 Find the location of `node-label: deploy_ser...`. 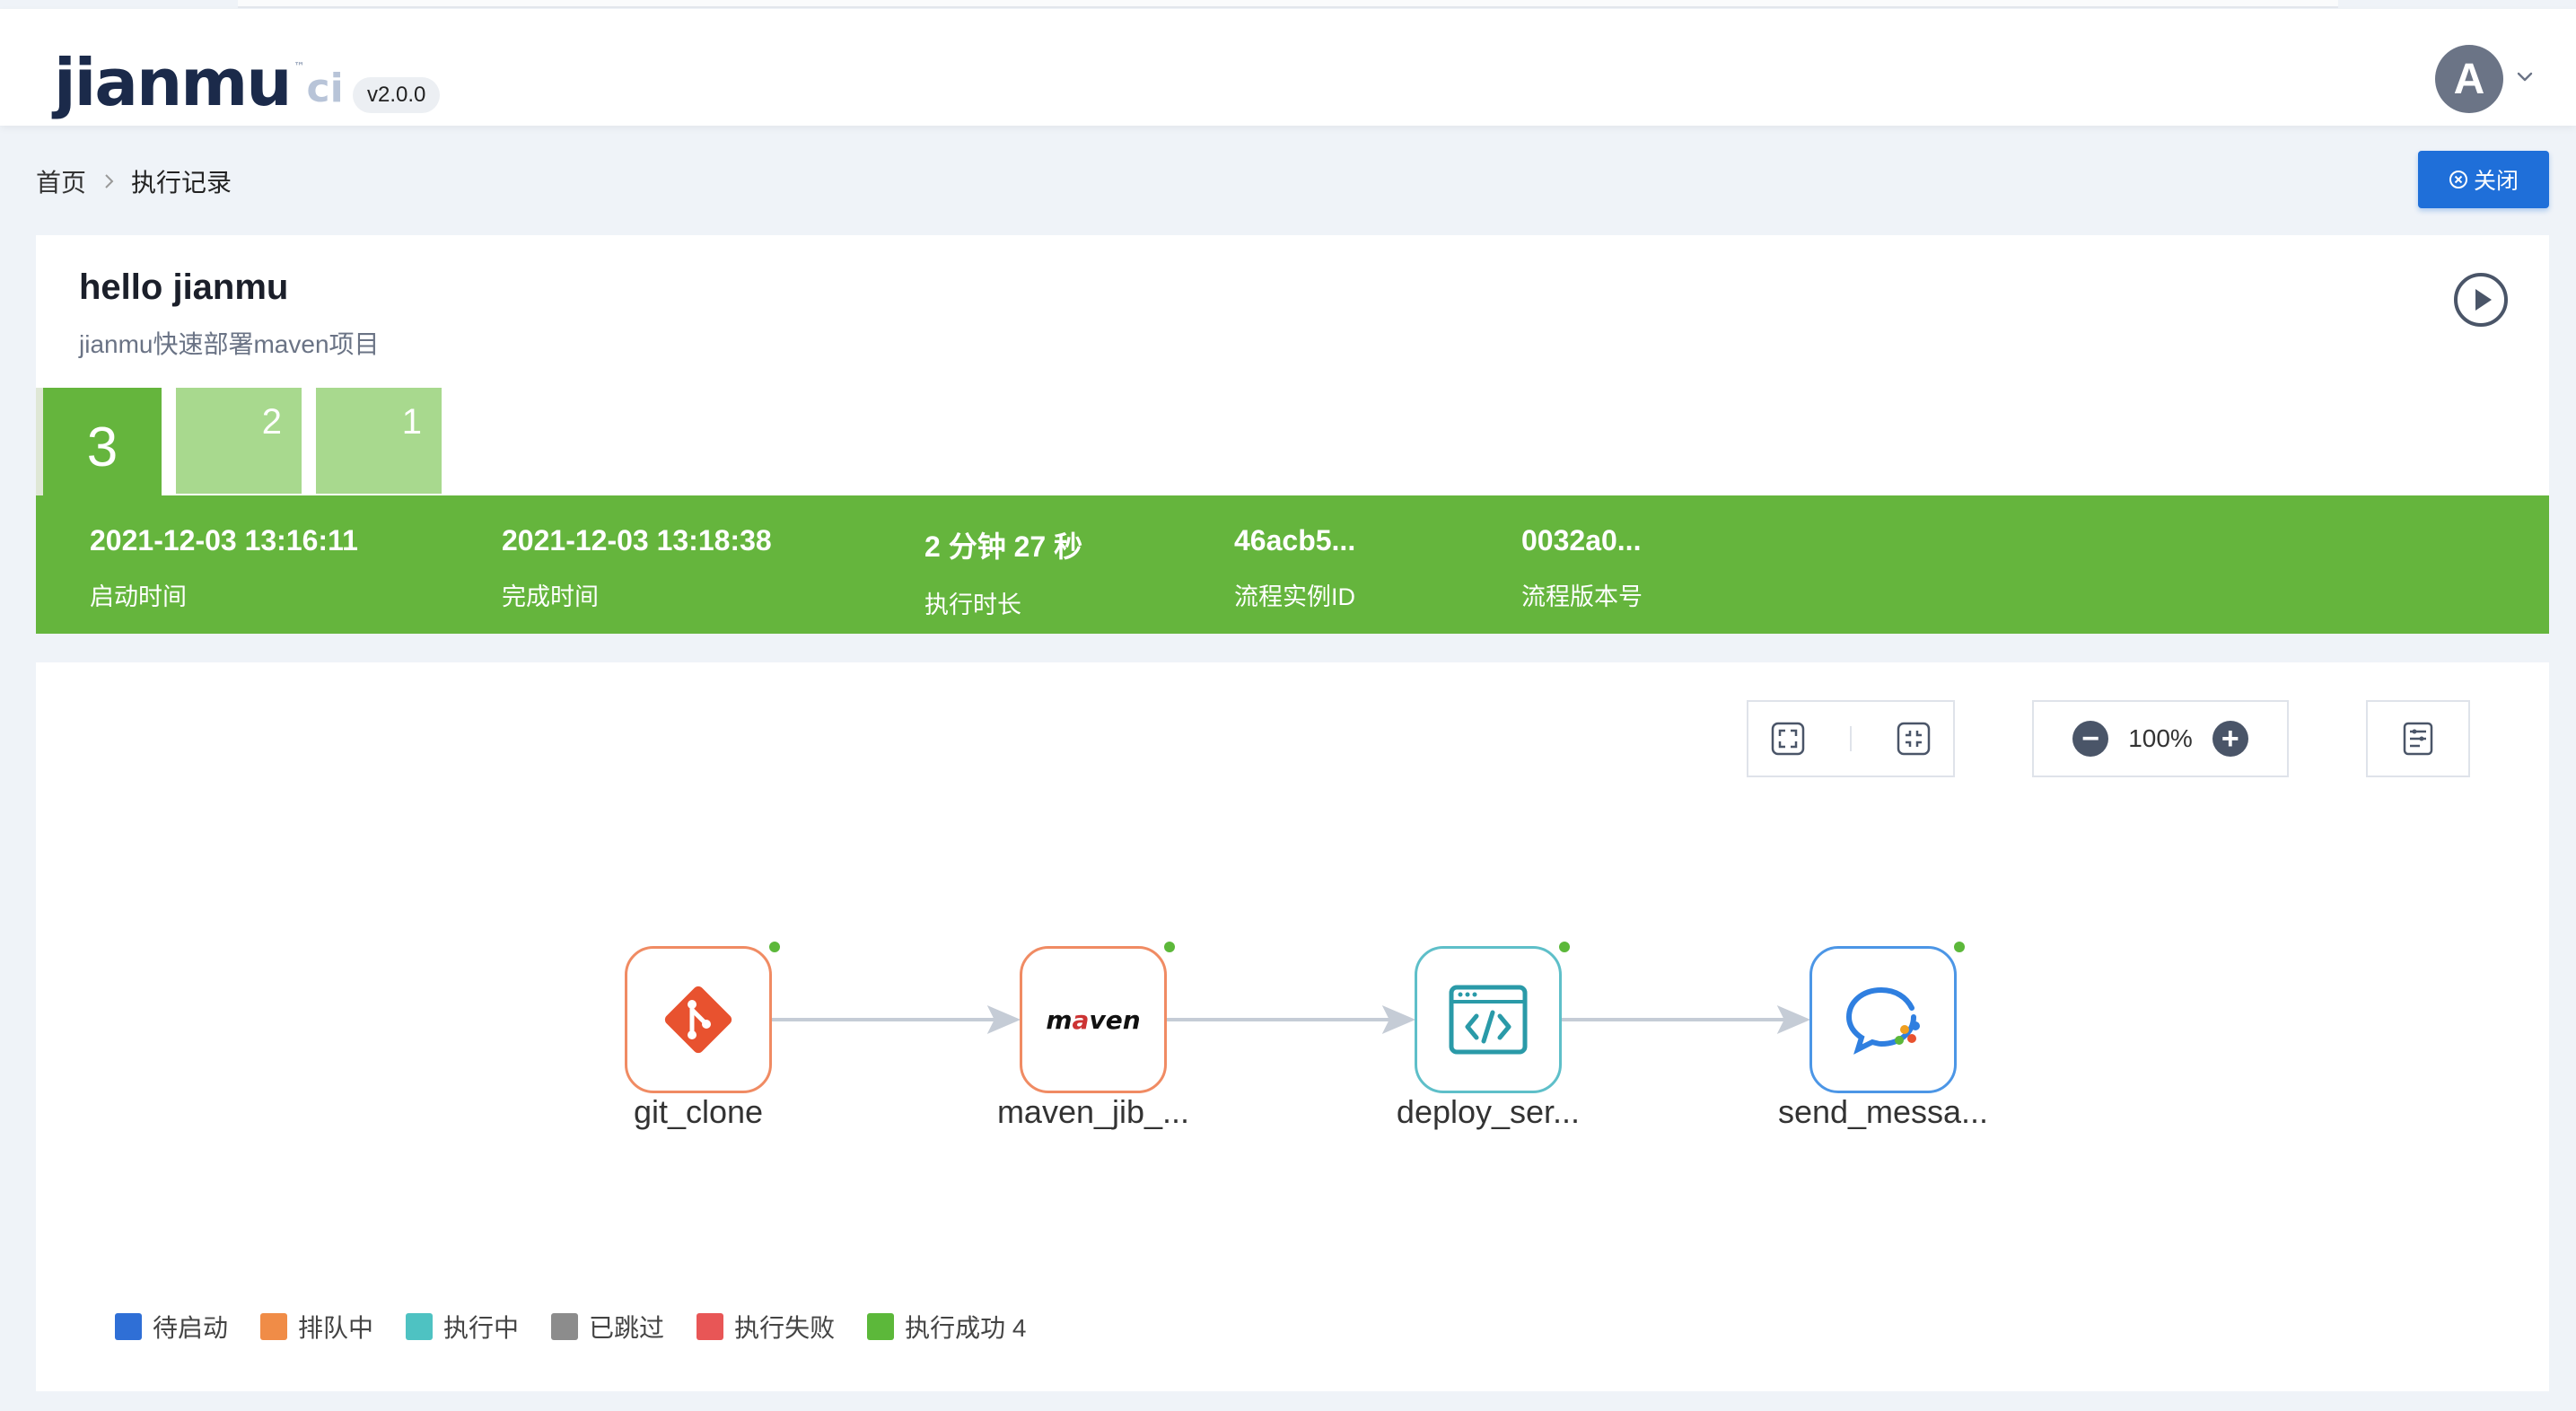

node-label: deploy_ser... is located at coordinates (1488, 1112).